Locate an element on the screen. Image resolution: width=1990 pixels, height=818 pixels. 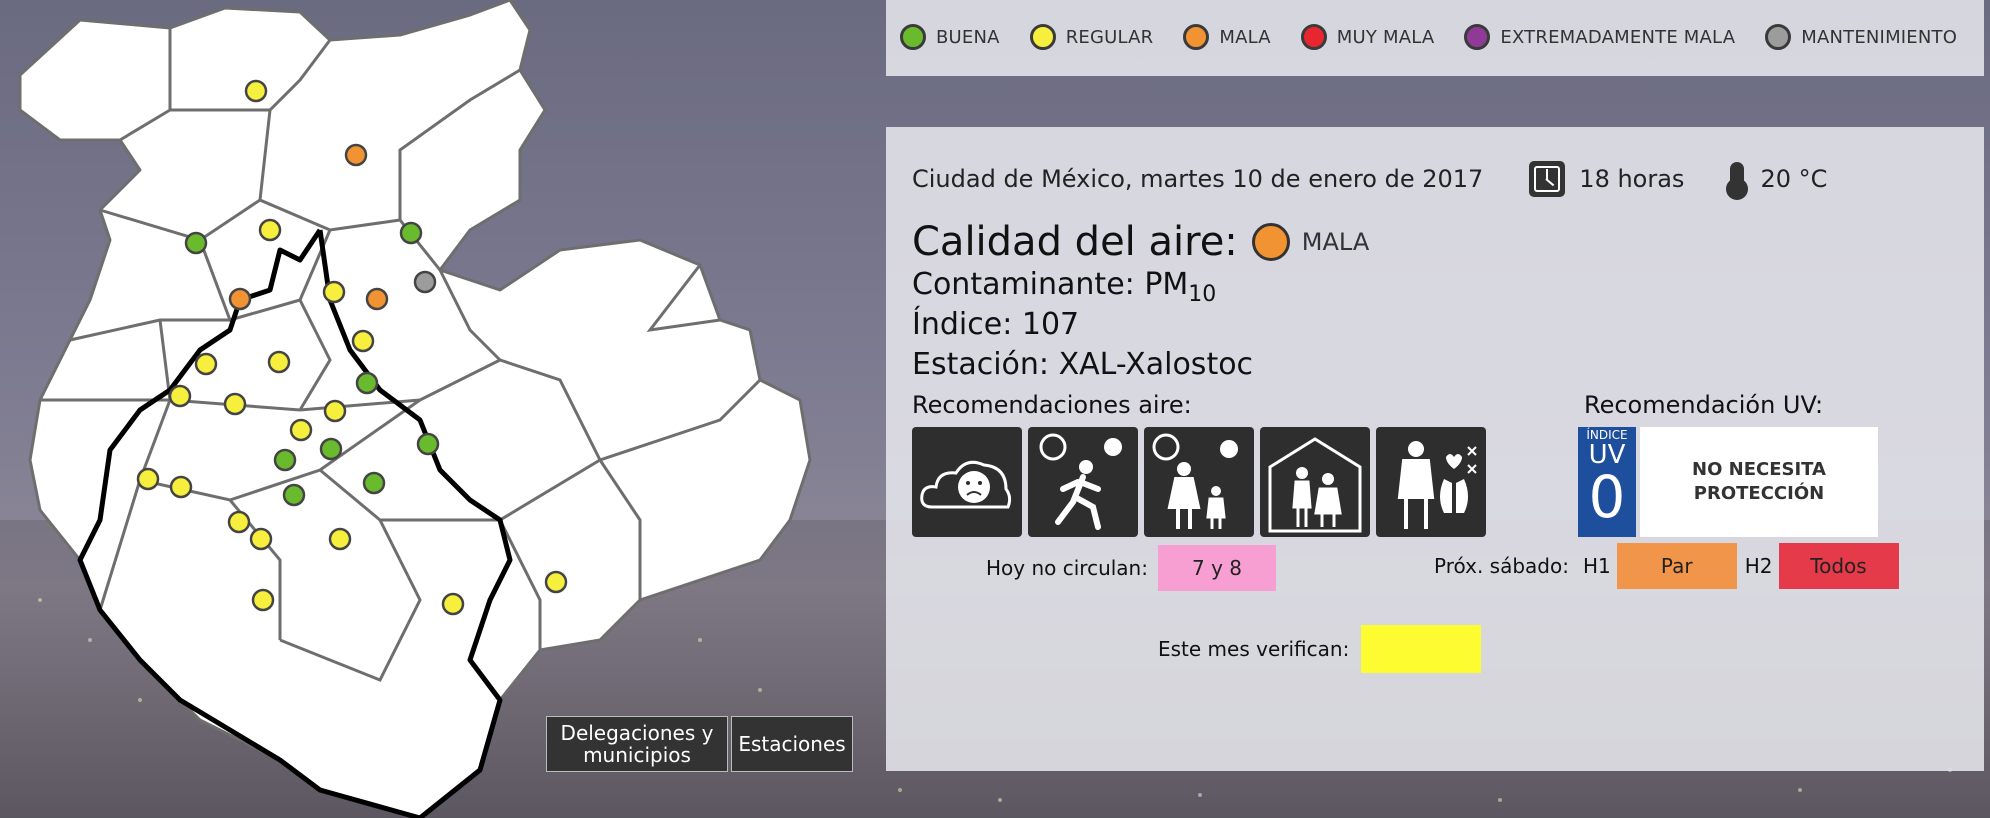
cloud-sad-icon is located at coordinates (967, 482).